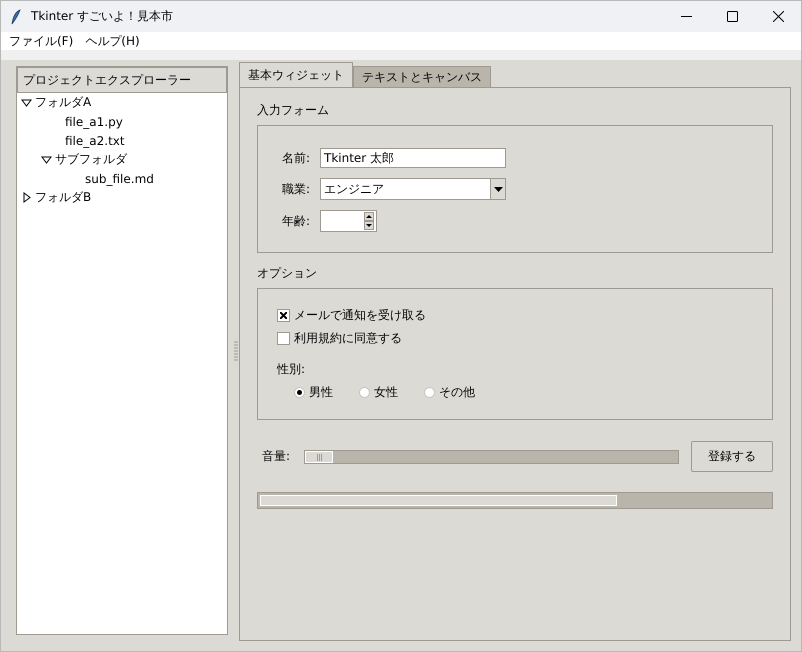 The width and height of the screenshot is (802, 652). I want to click on menu-item: ヘルプ(H), so click(112, 41).